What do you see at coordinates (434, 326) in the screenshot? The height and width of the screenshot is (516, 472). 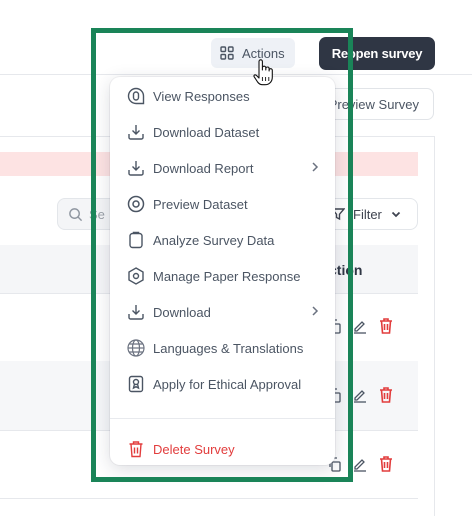 I see `panel-edge` at bounding box center [434, 326].